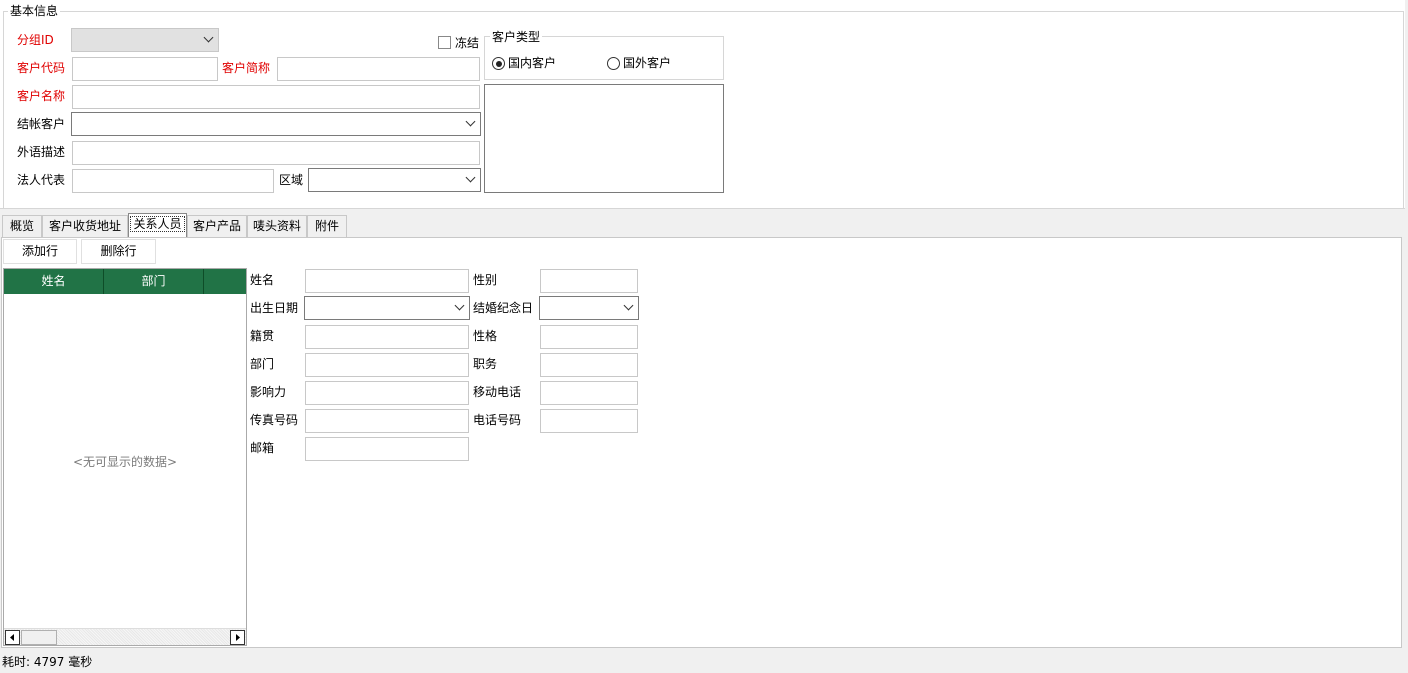  What do you see at coordinates (39, 637) in the screenshot?
I see `scroll-thumb` at bounding box center [39, 637].